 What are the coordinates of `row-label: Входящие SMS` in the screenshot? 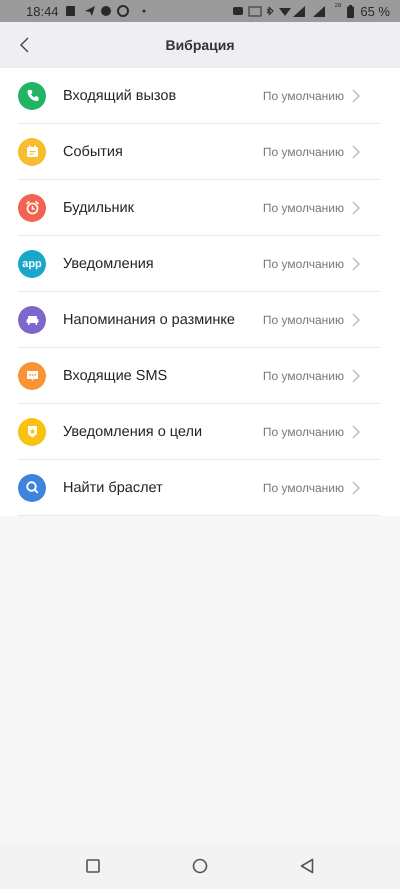 It's located at (115, 376).